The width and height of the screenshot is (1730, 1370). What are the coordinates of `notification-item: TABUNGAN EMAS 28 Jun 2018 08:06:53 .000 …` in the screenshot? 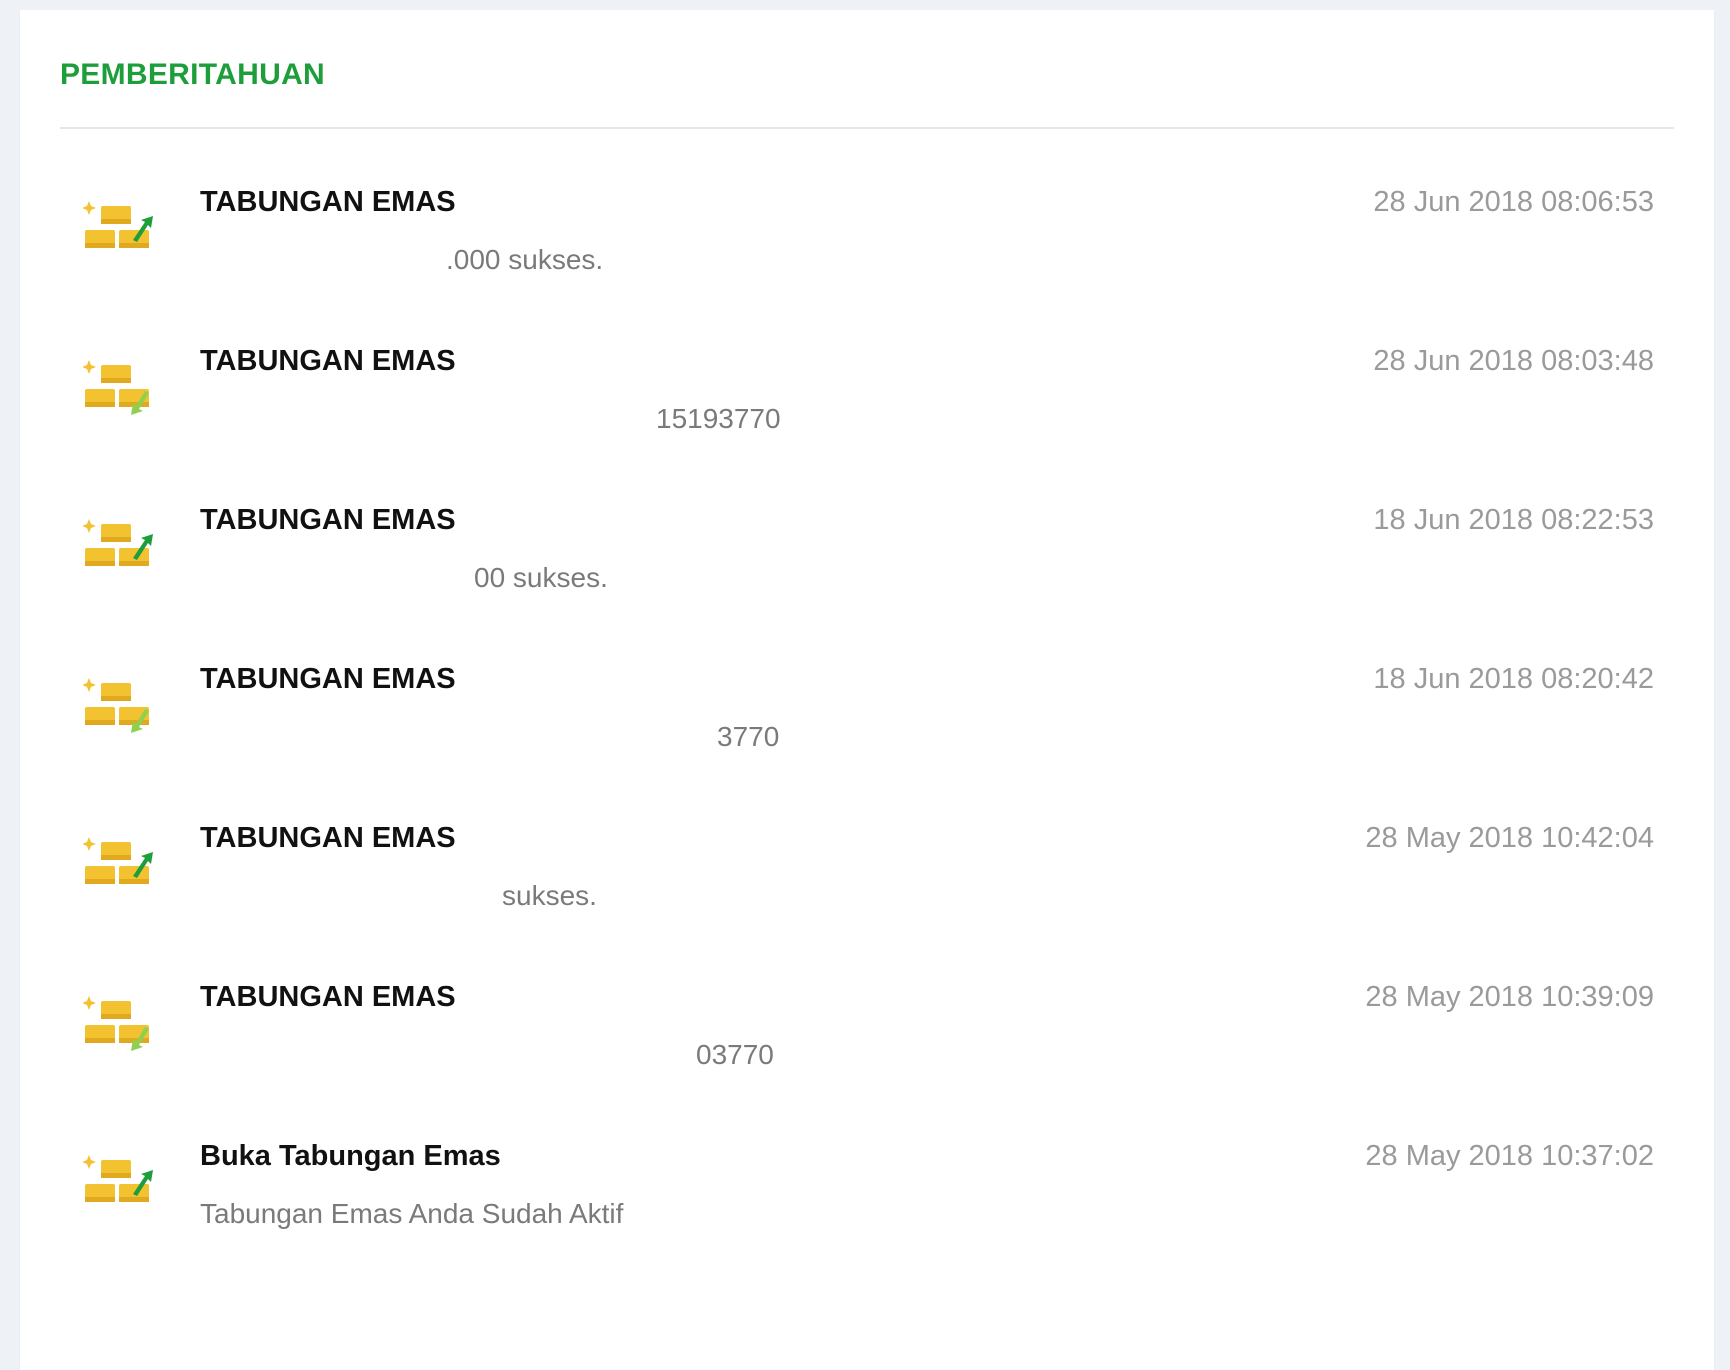 It's located at (867, 274).